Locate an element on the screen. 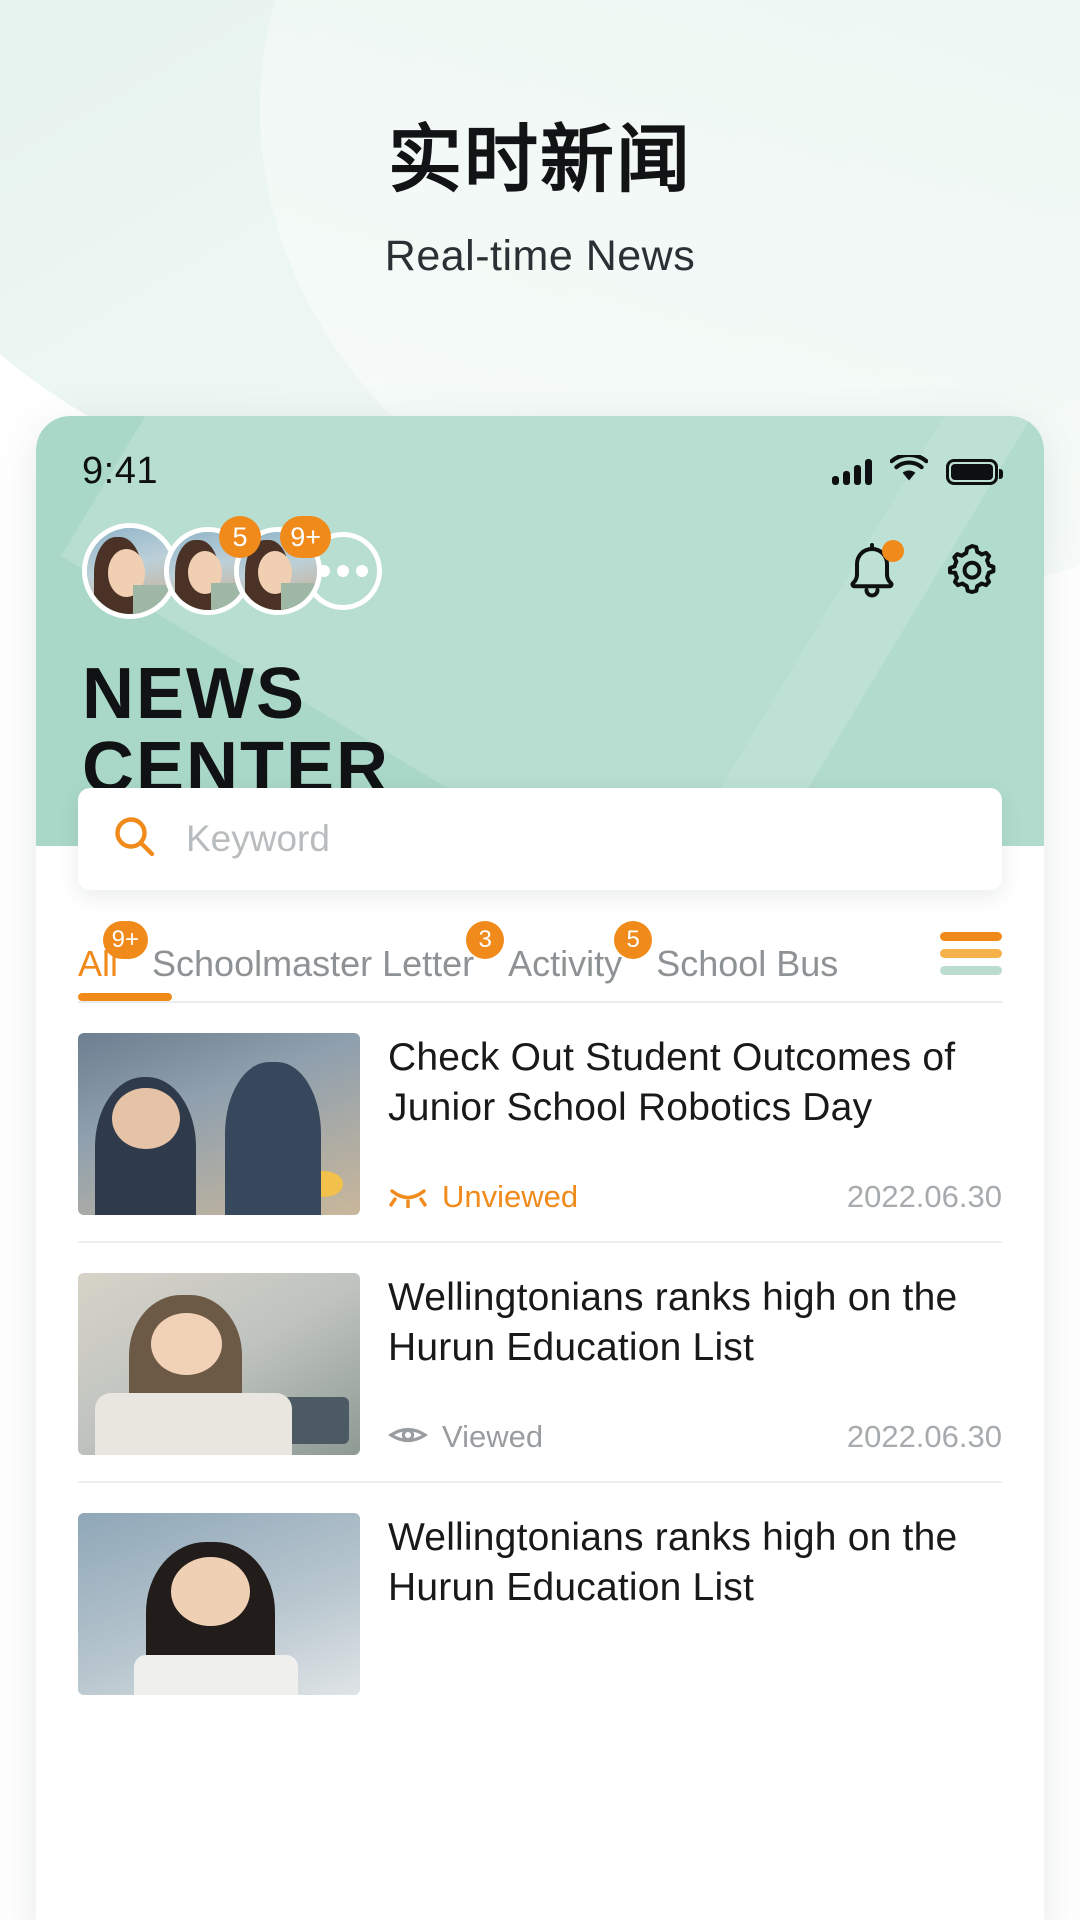 Image resolution: width=1080 pixels, height=1920 pixels. news-status: Unviewed is located at coordinates (483, 1197).